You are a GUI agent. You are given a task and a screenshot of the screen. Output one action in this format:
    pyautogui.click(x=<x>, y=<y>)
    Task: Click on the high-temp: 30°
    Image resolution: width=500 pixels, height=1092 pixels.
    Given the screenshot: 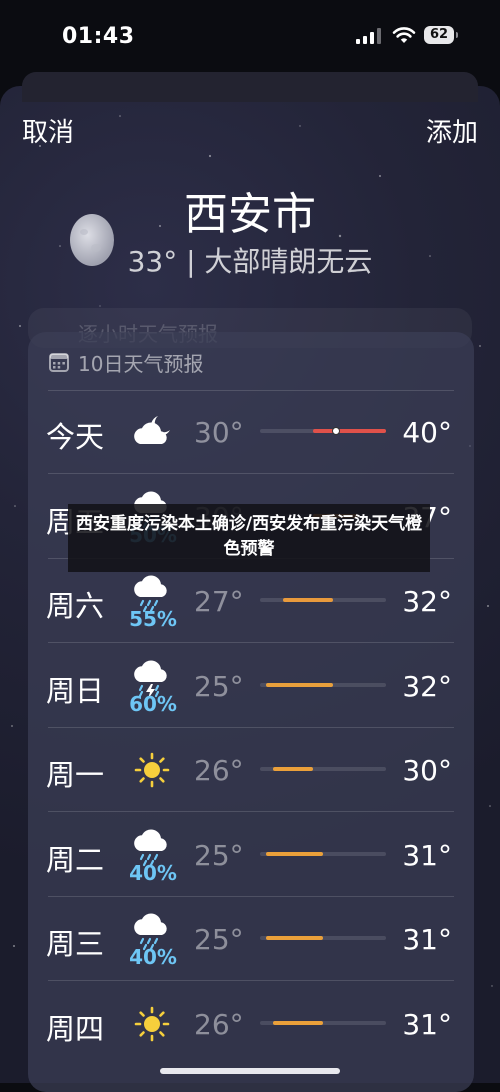 What is the action you would take?
    pyautogui.click(x=427, y=770)
    